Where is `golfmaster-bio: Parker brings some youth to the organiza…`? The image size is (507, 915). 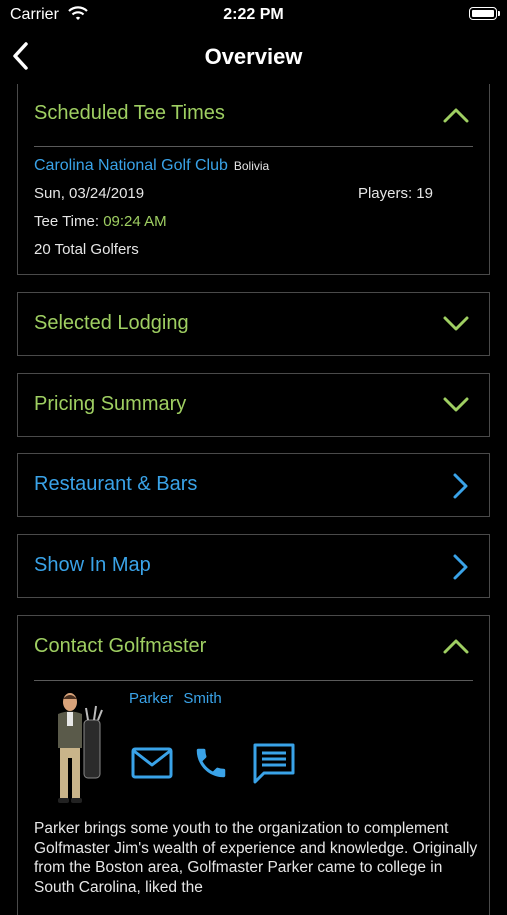 golfmaster-bio: Parker brings some youth to the organiza… is located at coordinates (256, 858).